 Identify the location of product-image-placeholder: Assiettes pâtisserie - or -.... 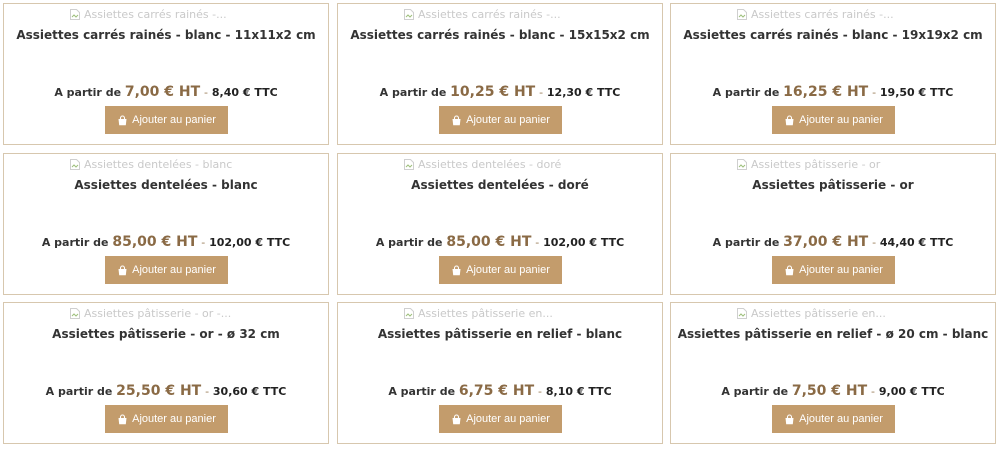
(150, 313).